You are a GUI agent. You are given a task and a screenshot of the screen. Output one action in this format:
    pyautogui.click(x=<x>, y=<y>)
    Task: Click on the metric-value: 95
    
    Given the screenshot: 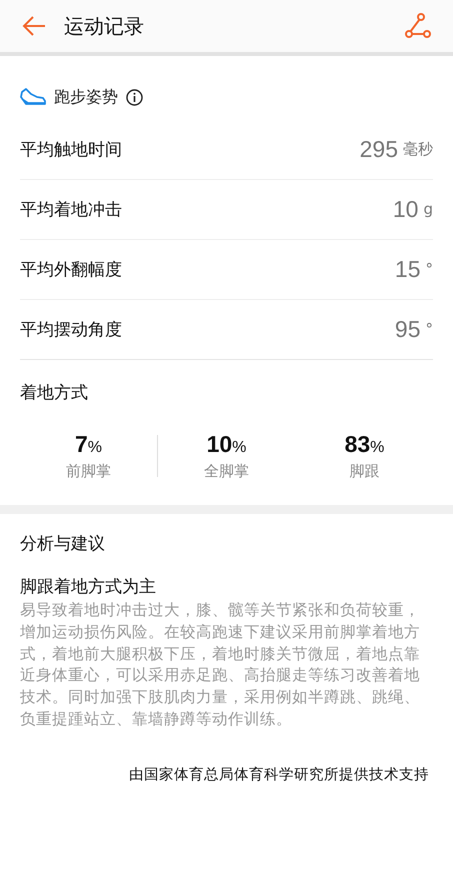 What is the action you would take?
    pyautogui.click(x=407, y=329)
    